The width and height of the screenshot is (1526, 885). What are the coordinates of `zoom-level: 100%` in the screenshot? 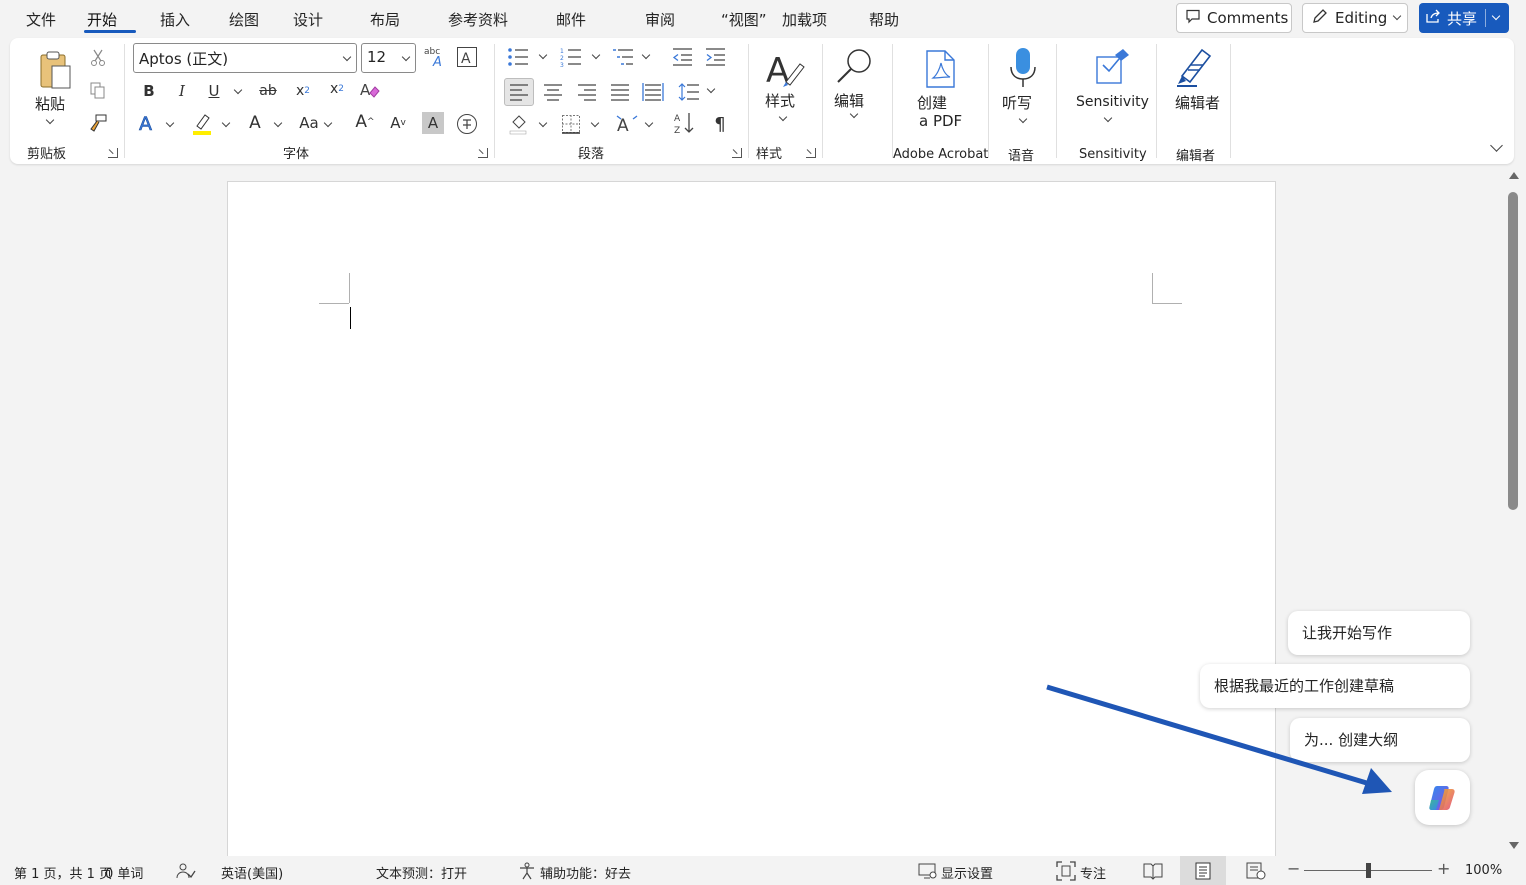 It's located at (1483, 870).